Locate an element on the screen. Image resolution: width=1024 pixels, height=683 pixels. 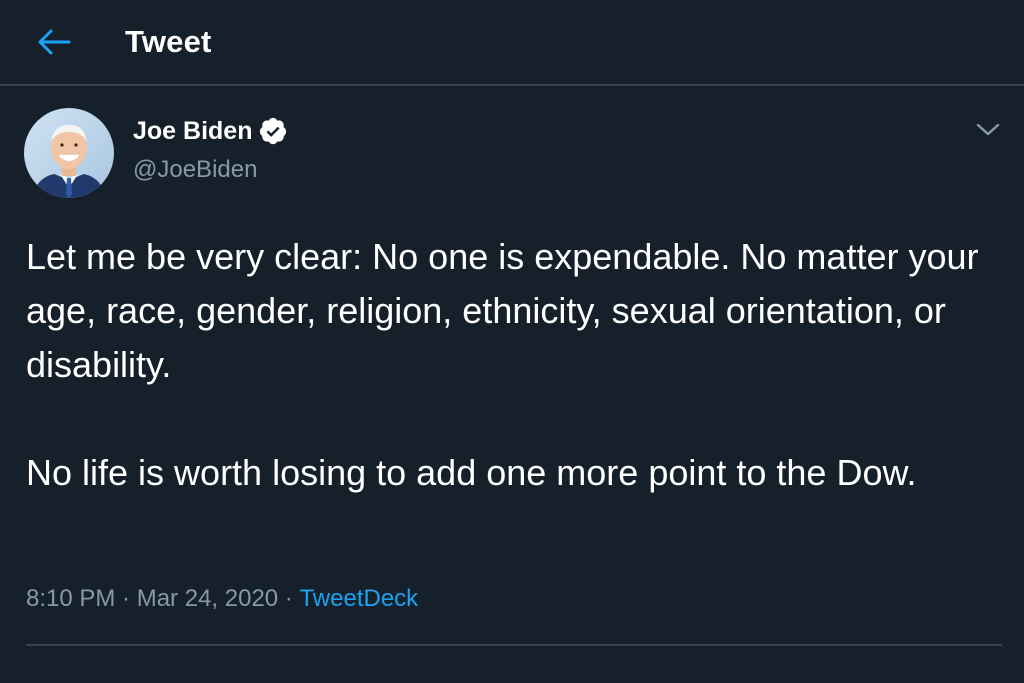
back-button is located at coordinates (54, 42).